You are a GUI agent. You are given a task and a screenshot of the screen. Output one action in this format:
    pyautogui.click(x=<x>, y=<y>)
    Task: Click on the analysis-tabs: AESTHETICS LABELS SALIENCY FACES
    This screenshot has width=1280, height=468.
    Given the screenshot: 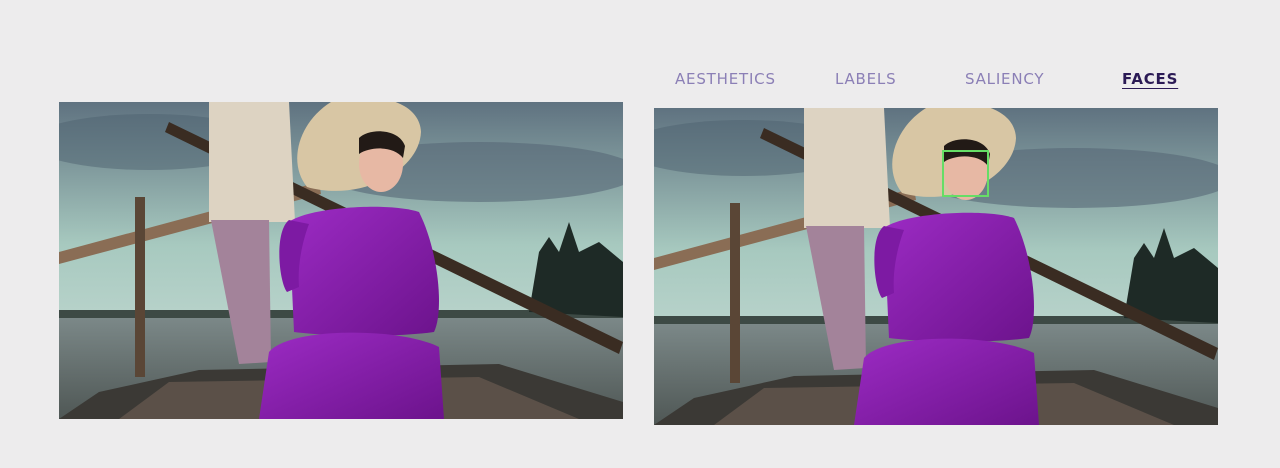 What is the action you would take?
    pyautogui.click(x=936, y=82)
    